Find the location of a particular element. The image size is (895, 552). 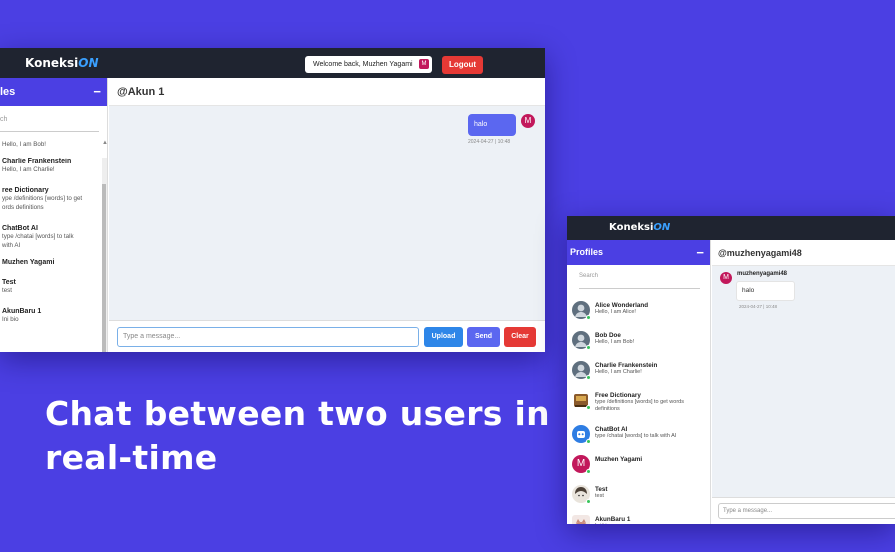

profile-name: ree Dictionary is located at coordinates (25, 190).